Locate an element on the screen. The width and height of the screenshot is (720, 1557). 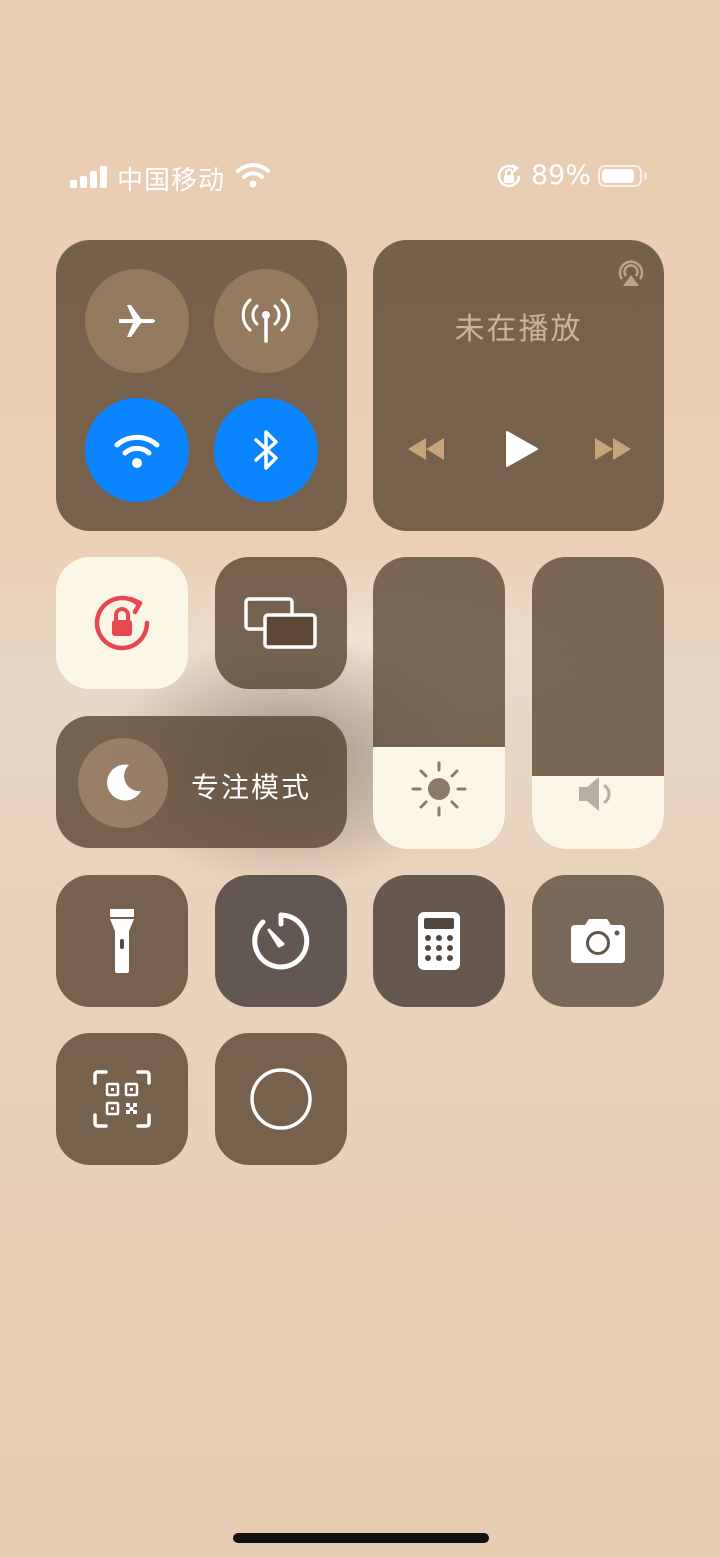
flashlight-icon is located at coordinates (122, 941).